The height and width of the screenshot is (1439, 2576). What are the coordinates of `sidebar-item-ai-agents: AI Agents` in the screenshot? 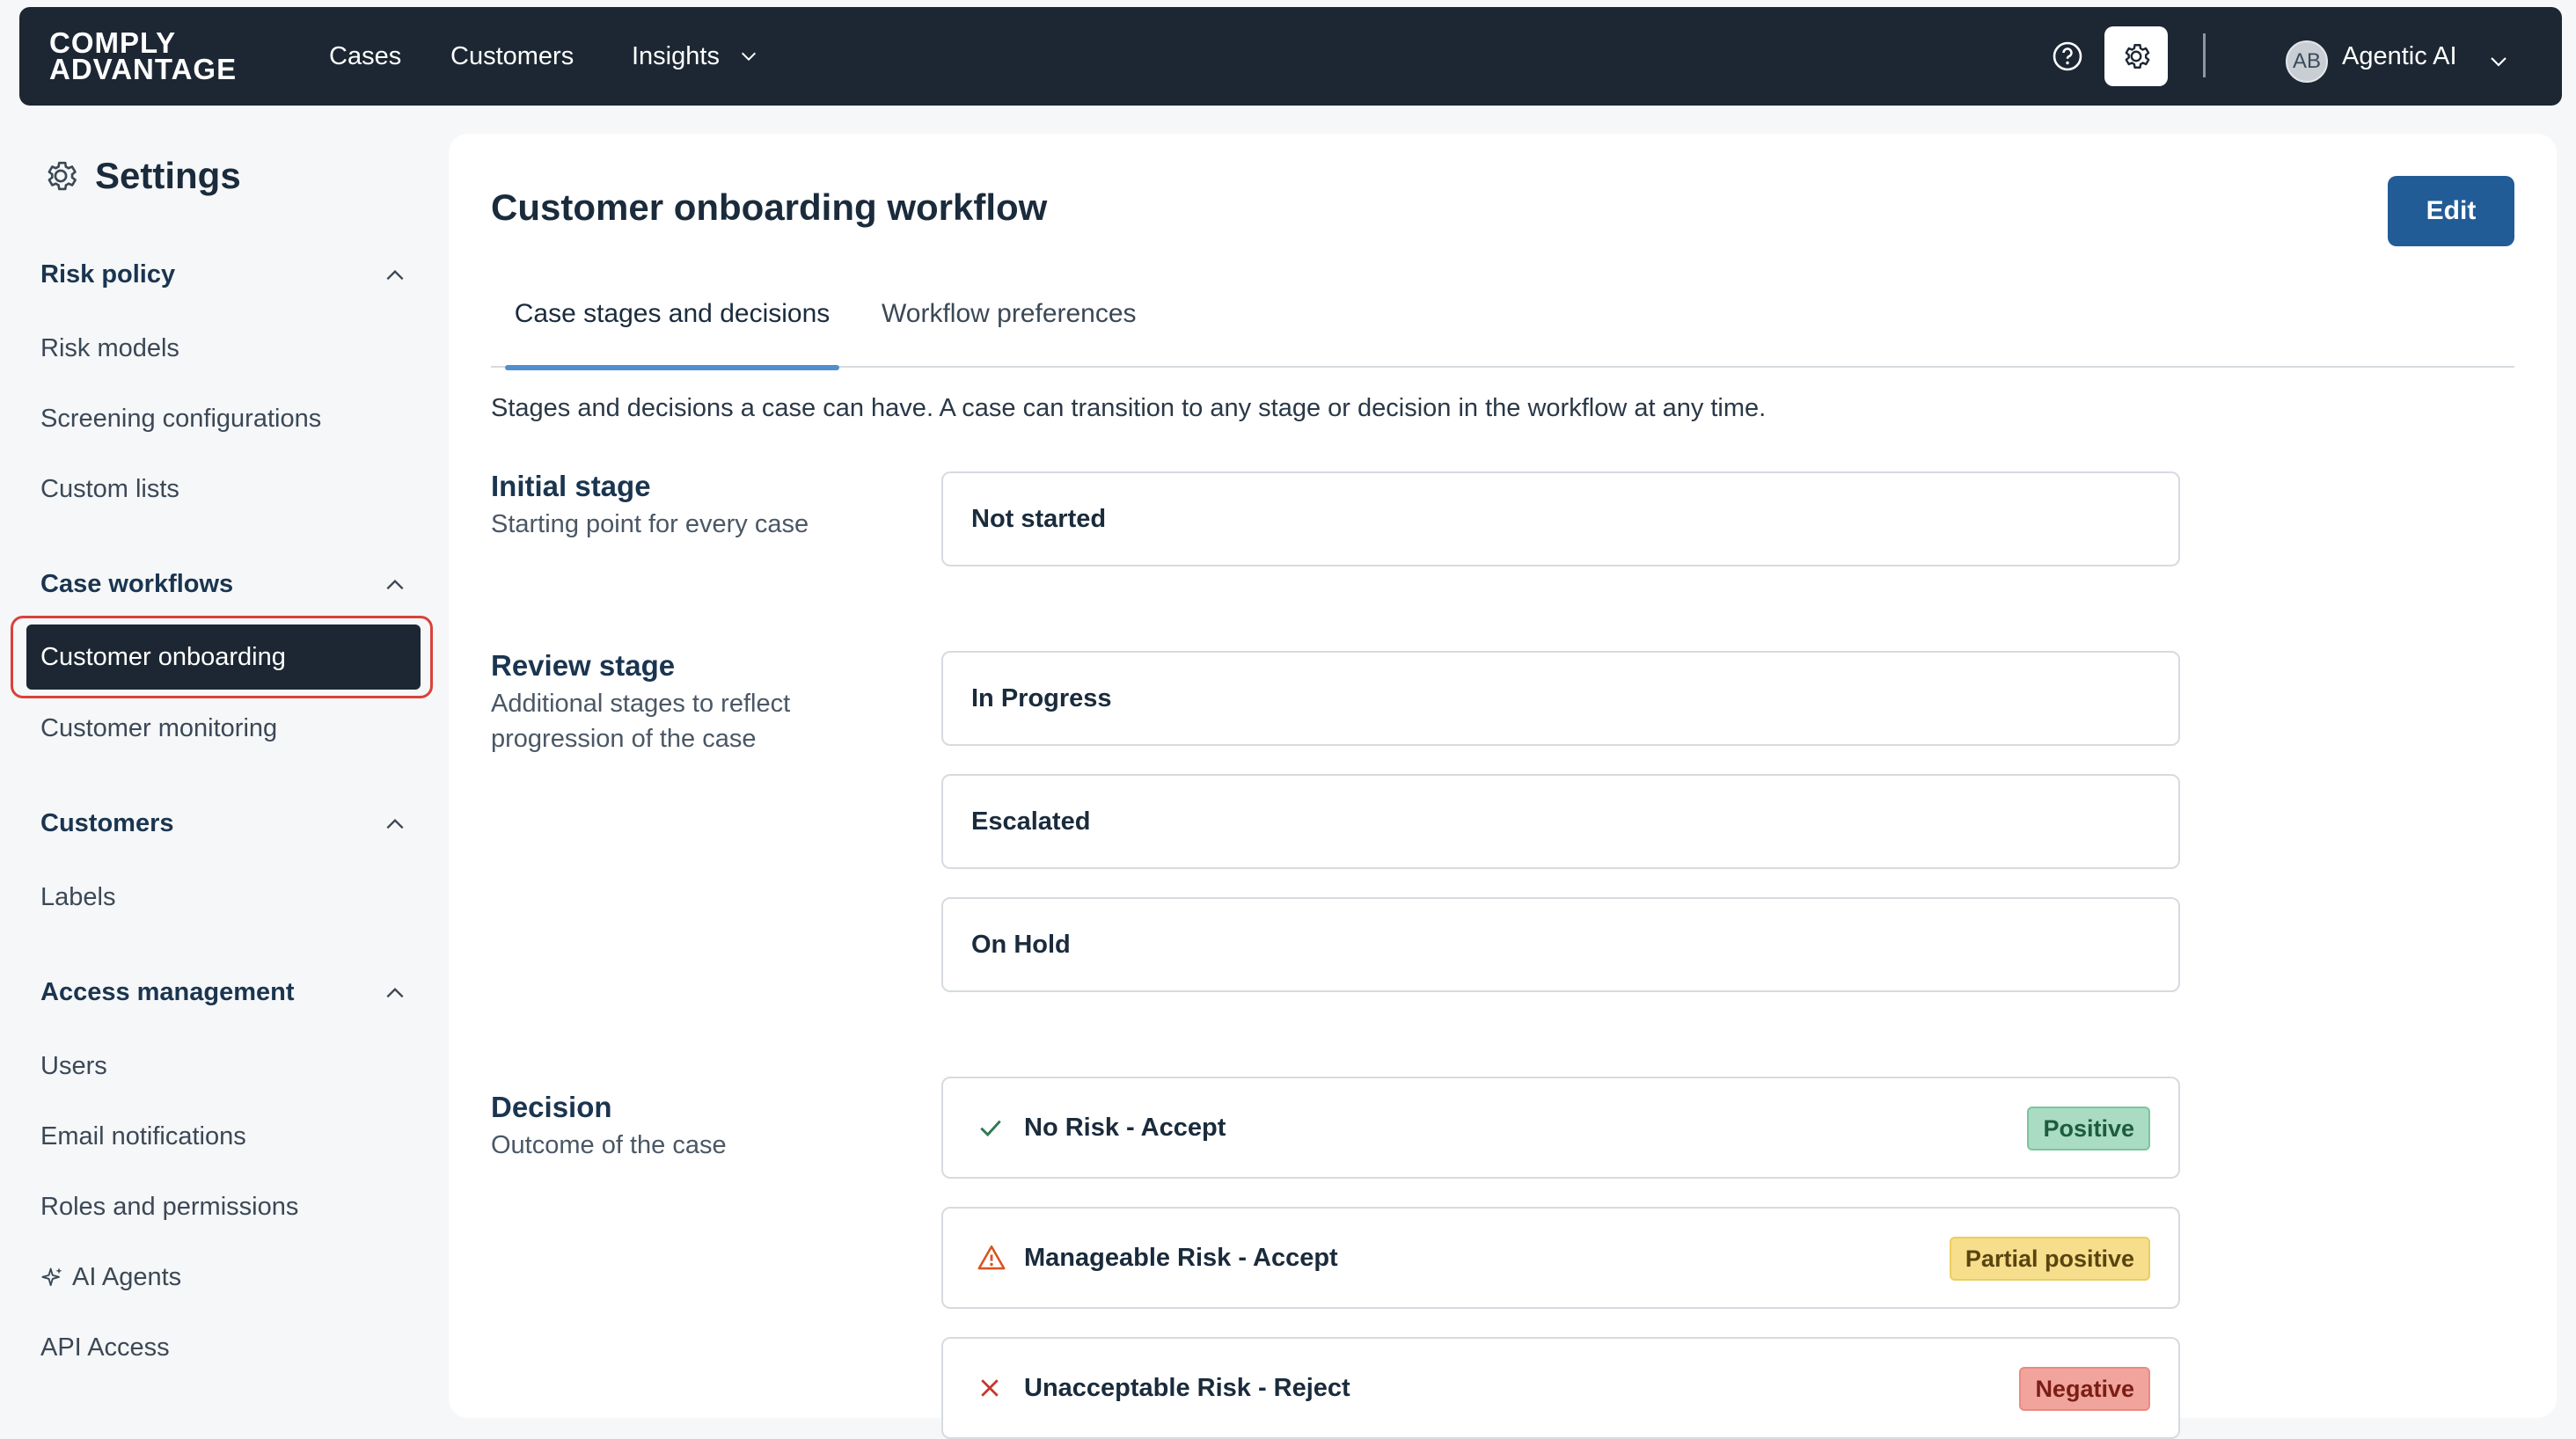 It's located at (110, 1277).